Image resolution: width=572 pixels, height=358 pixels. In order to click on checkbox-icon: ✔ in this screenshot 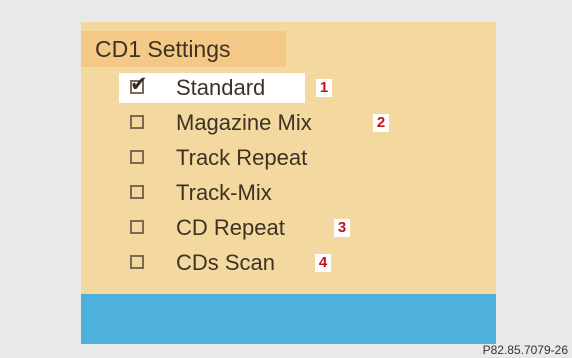, I will do `click(139, 84)`.